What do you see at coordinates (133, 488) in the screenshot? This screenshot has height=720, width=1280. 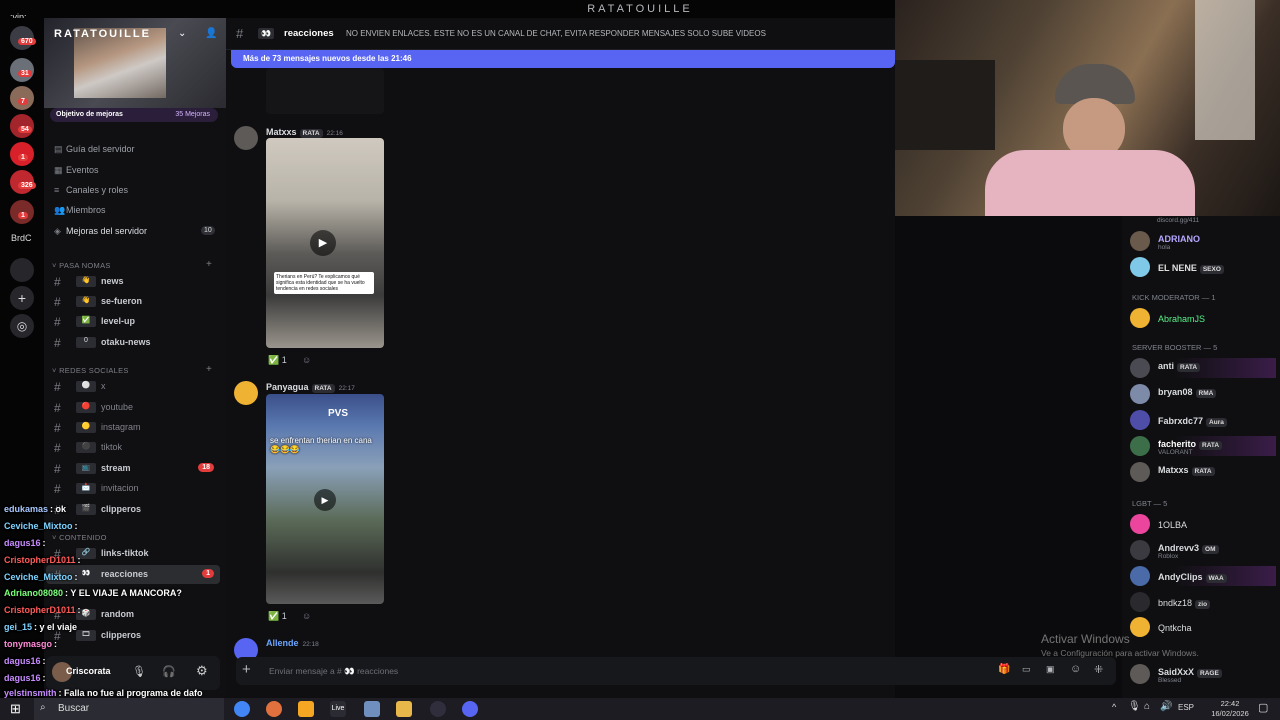 I see `channel-invitacion: # 📩 invitacion` at bounding box center [133, 488].